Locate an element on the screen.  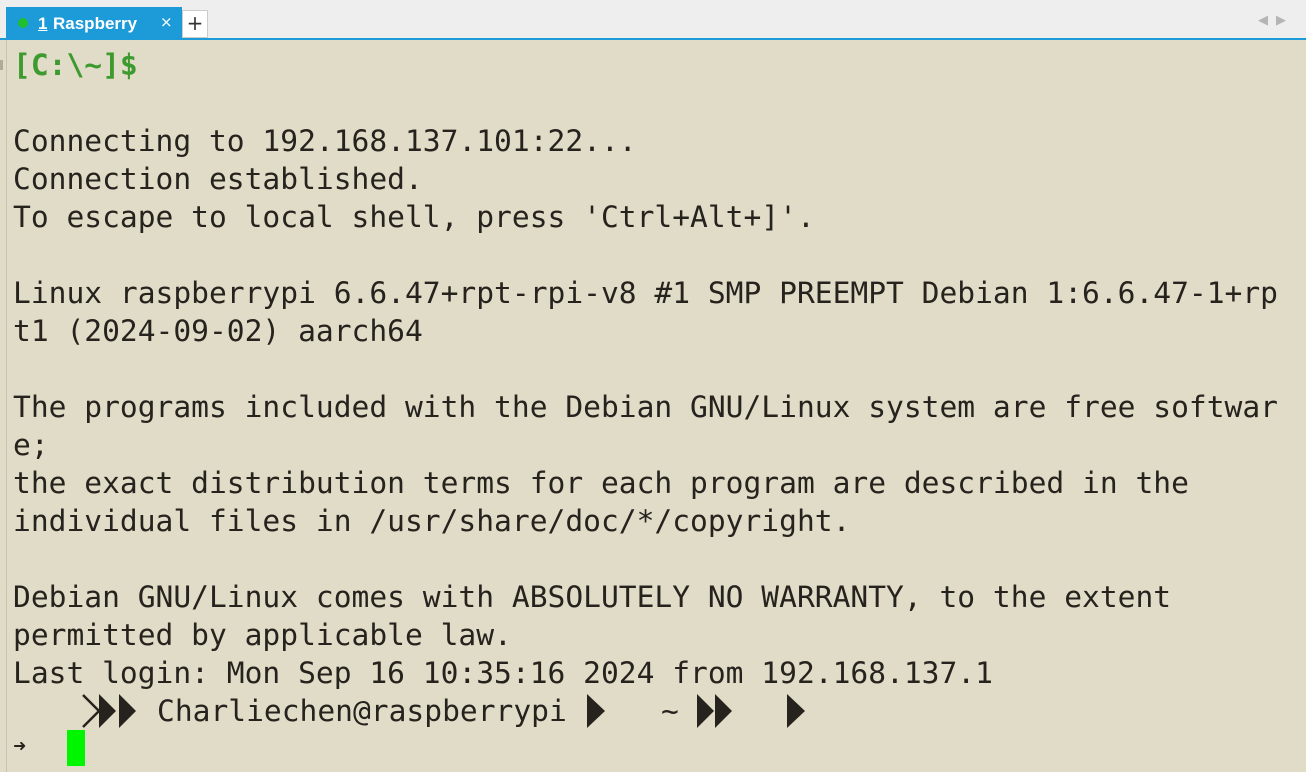
terminal-line: t1 (2024-09-02) aarch64 is located at coordinates (218, 331).